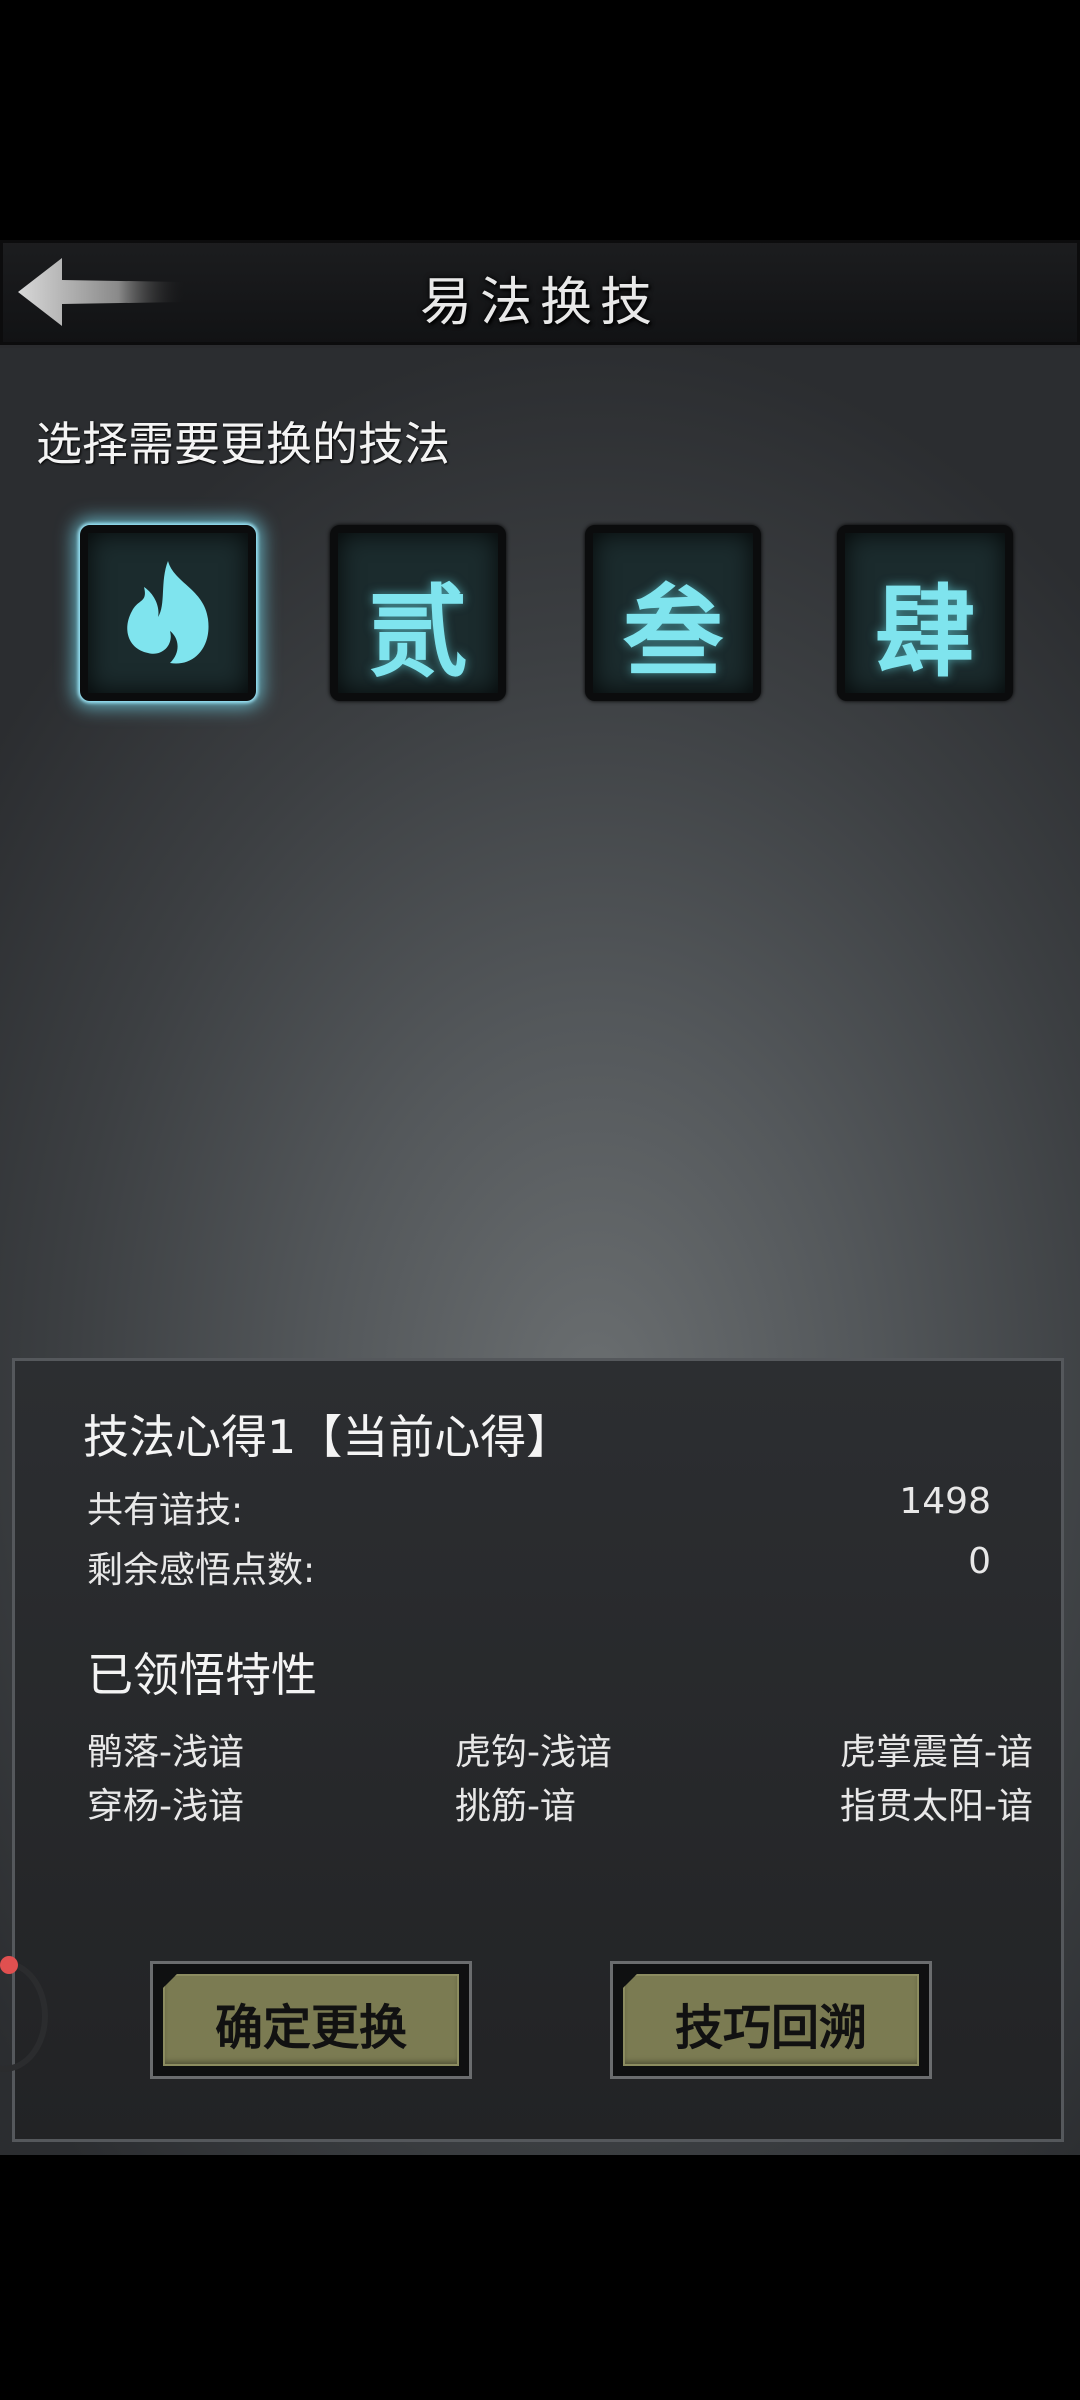 The height and width of the screenshot is (2400, 1080). What do you see at coordinates (673, 632) in the screenshot?
I see `slot-3-label: 叁` at bounding box center [673, 632].